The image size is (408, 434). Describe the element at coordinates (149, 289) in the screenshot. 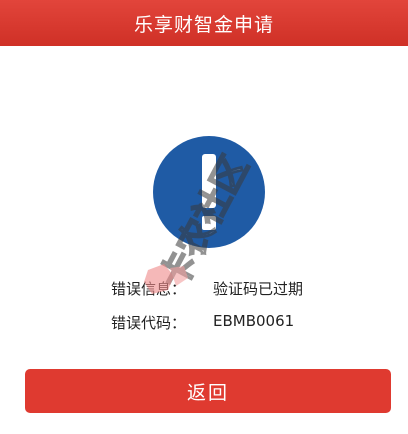

I see `error-message-label: 错误信息：` at that location.